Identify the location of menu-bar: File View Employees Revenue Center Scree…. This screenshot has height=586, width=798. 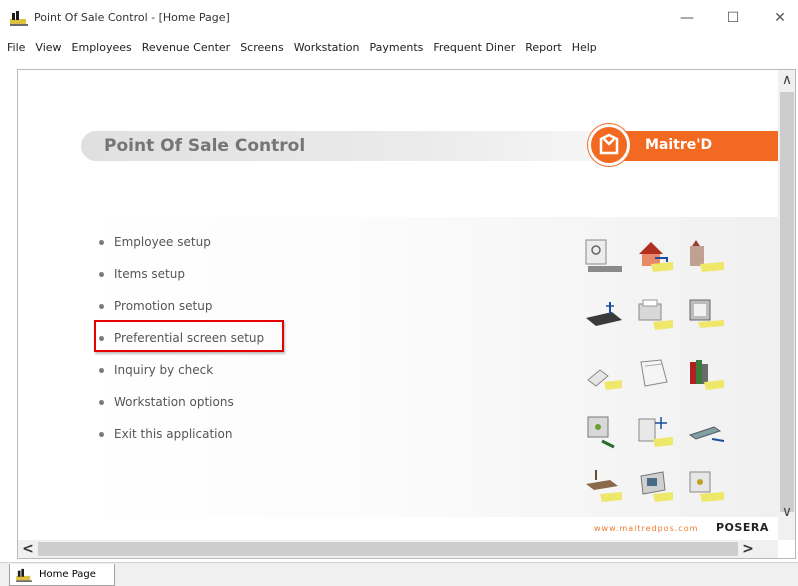
(399, 48).